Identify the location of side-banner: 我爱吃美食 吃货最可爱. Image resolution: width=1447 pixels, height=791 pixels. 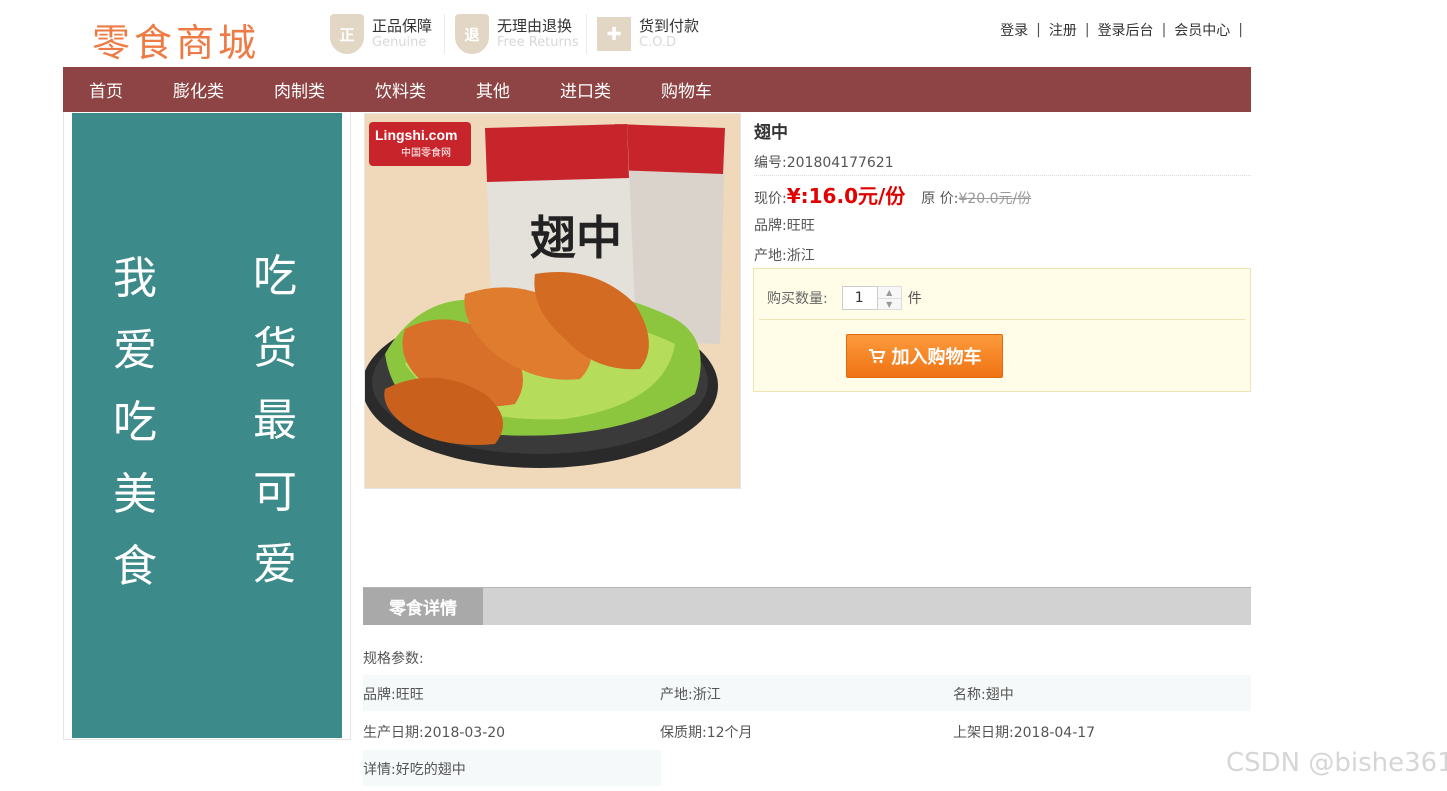
(207, 425).